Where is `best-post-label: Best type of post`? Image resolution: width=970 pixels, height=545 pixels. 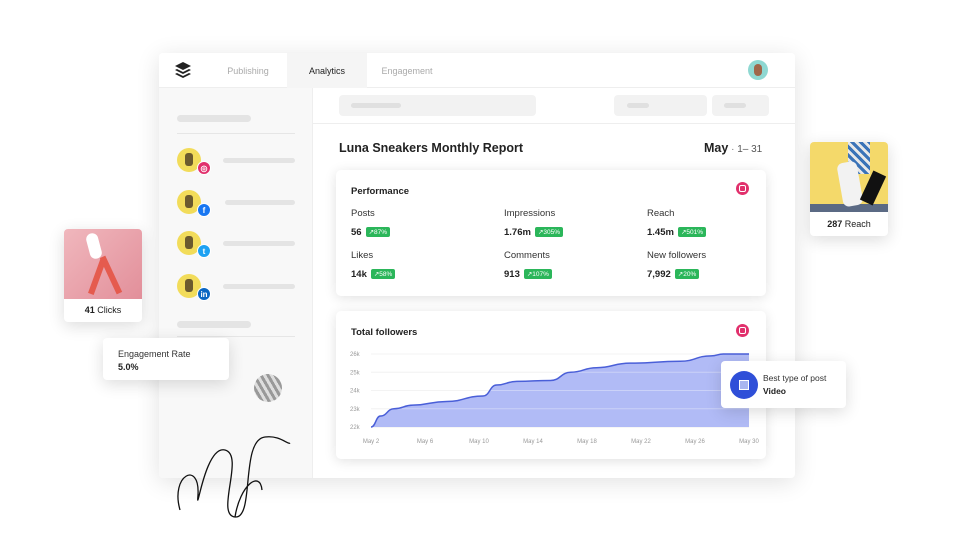 best-post-label: Best type of post is located at coordinates (795, 378).